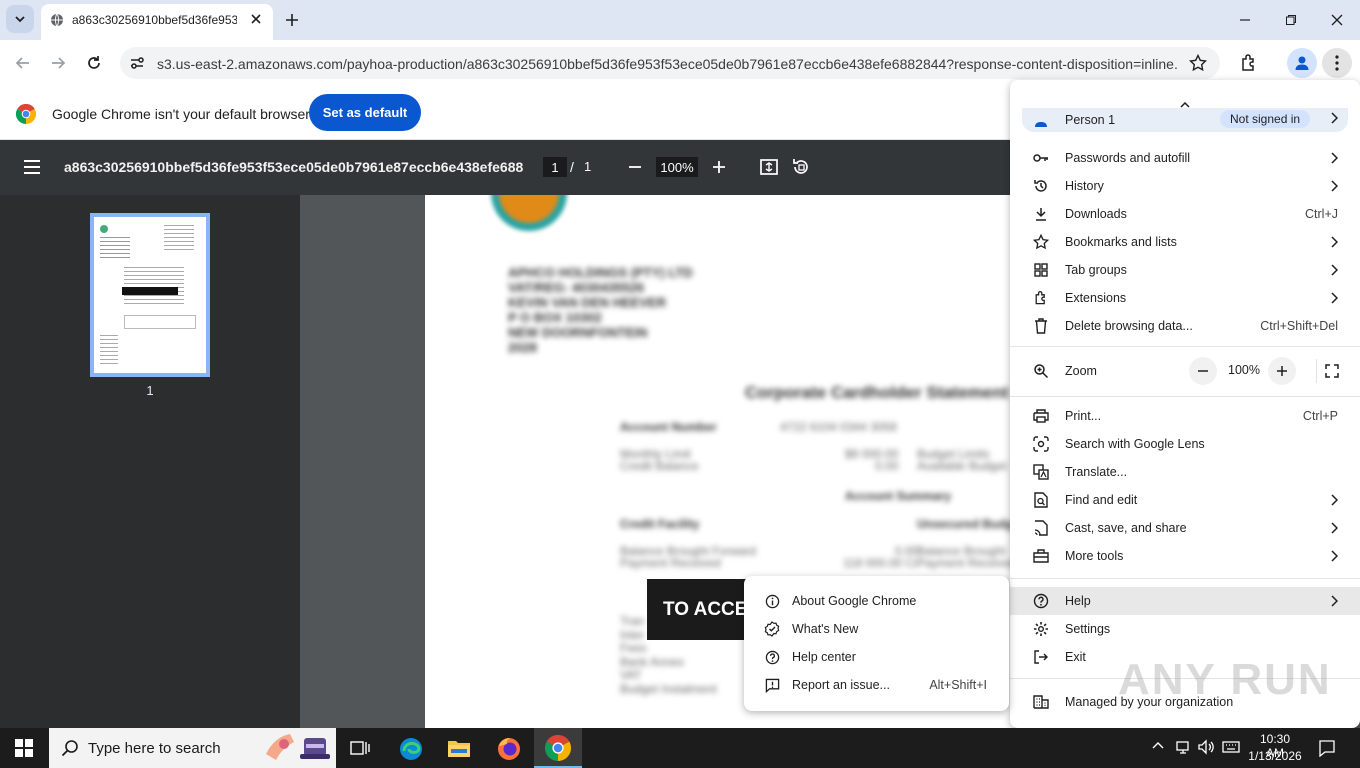 This screenshot has width=1360, height=768. What do you see at coordinates (1275, 756) in the screenshot?
I see `clock-date: 1/13/2026` at bounding box center [1275, 756].